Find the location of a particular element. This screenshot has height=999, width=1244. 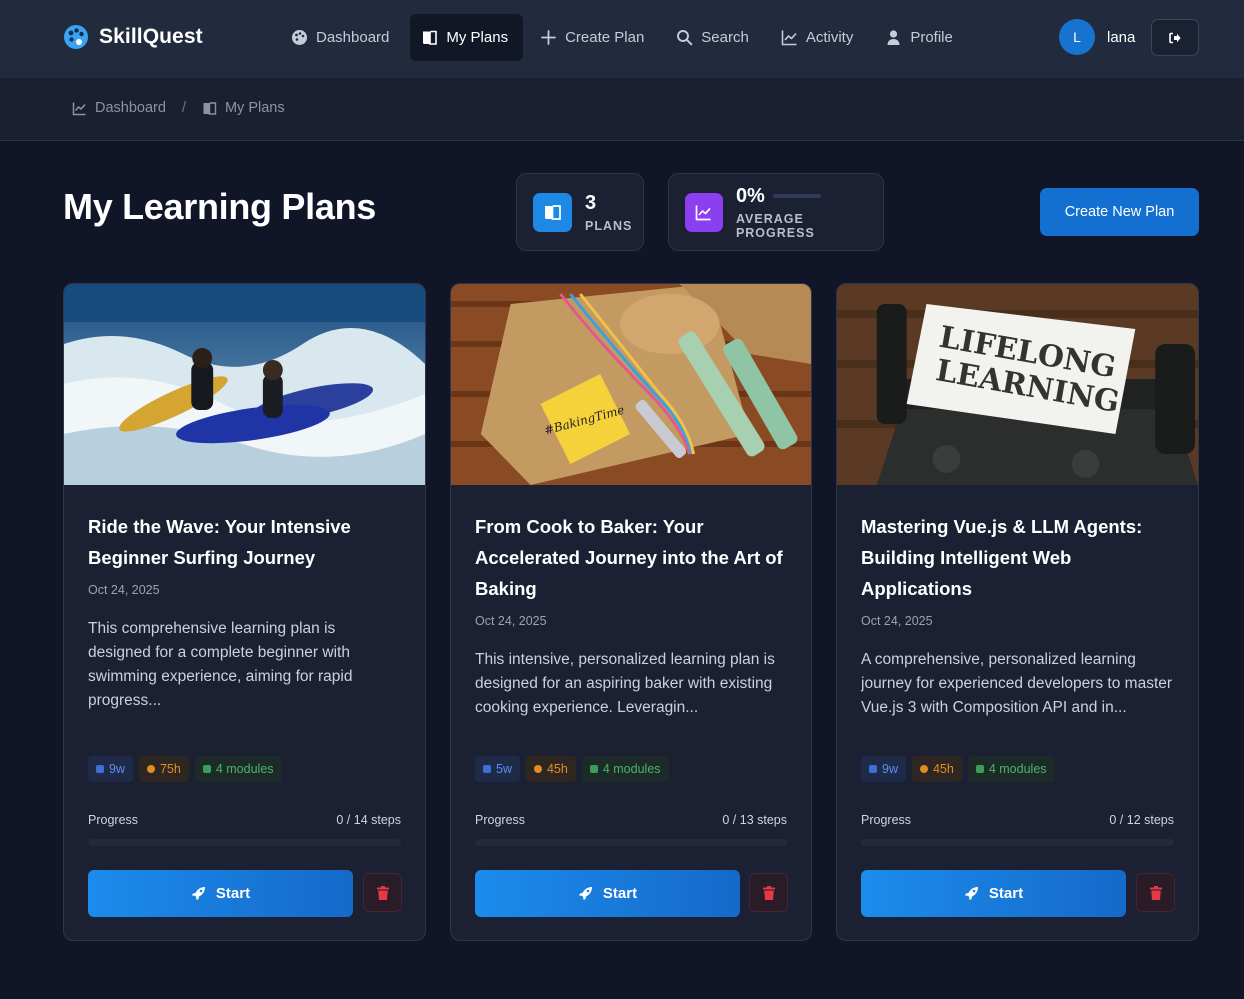

brand: SkillQuest is located at coordinates (133, 37).